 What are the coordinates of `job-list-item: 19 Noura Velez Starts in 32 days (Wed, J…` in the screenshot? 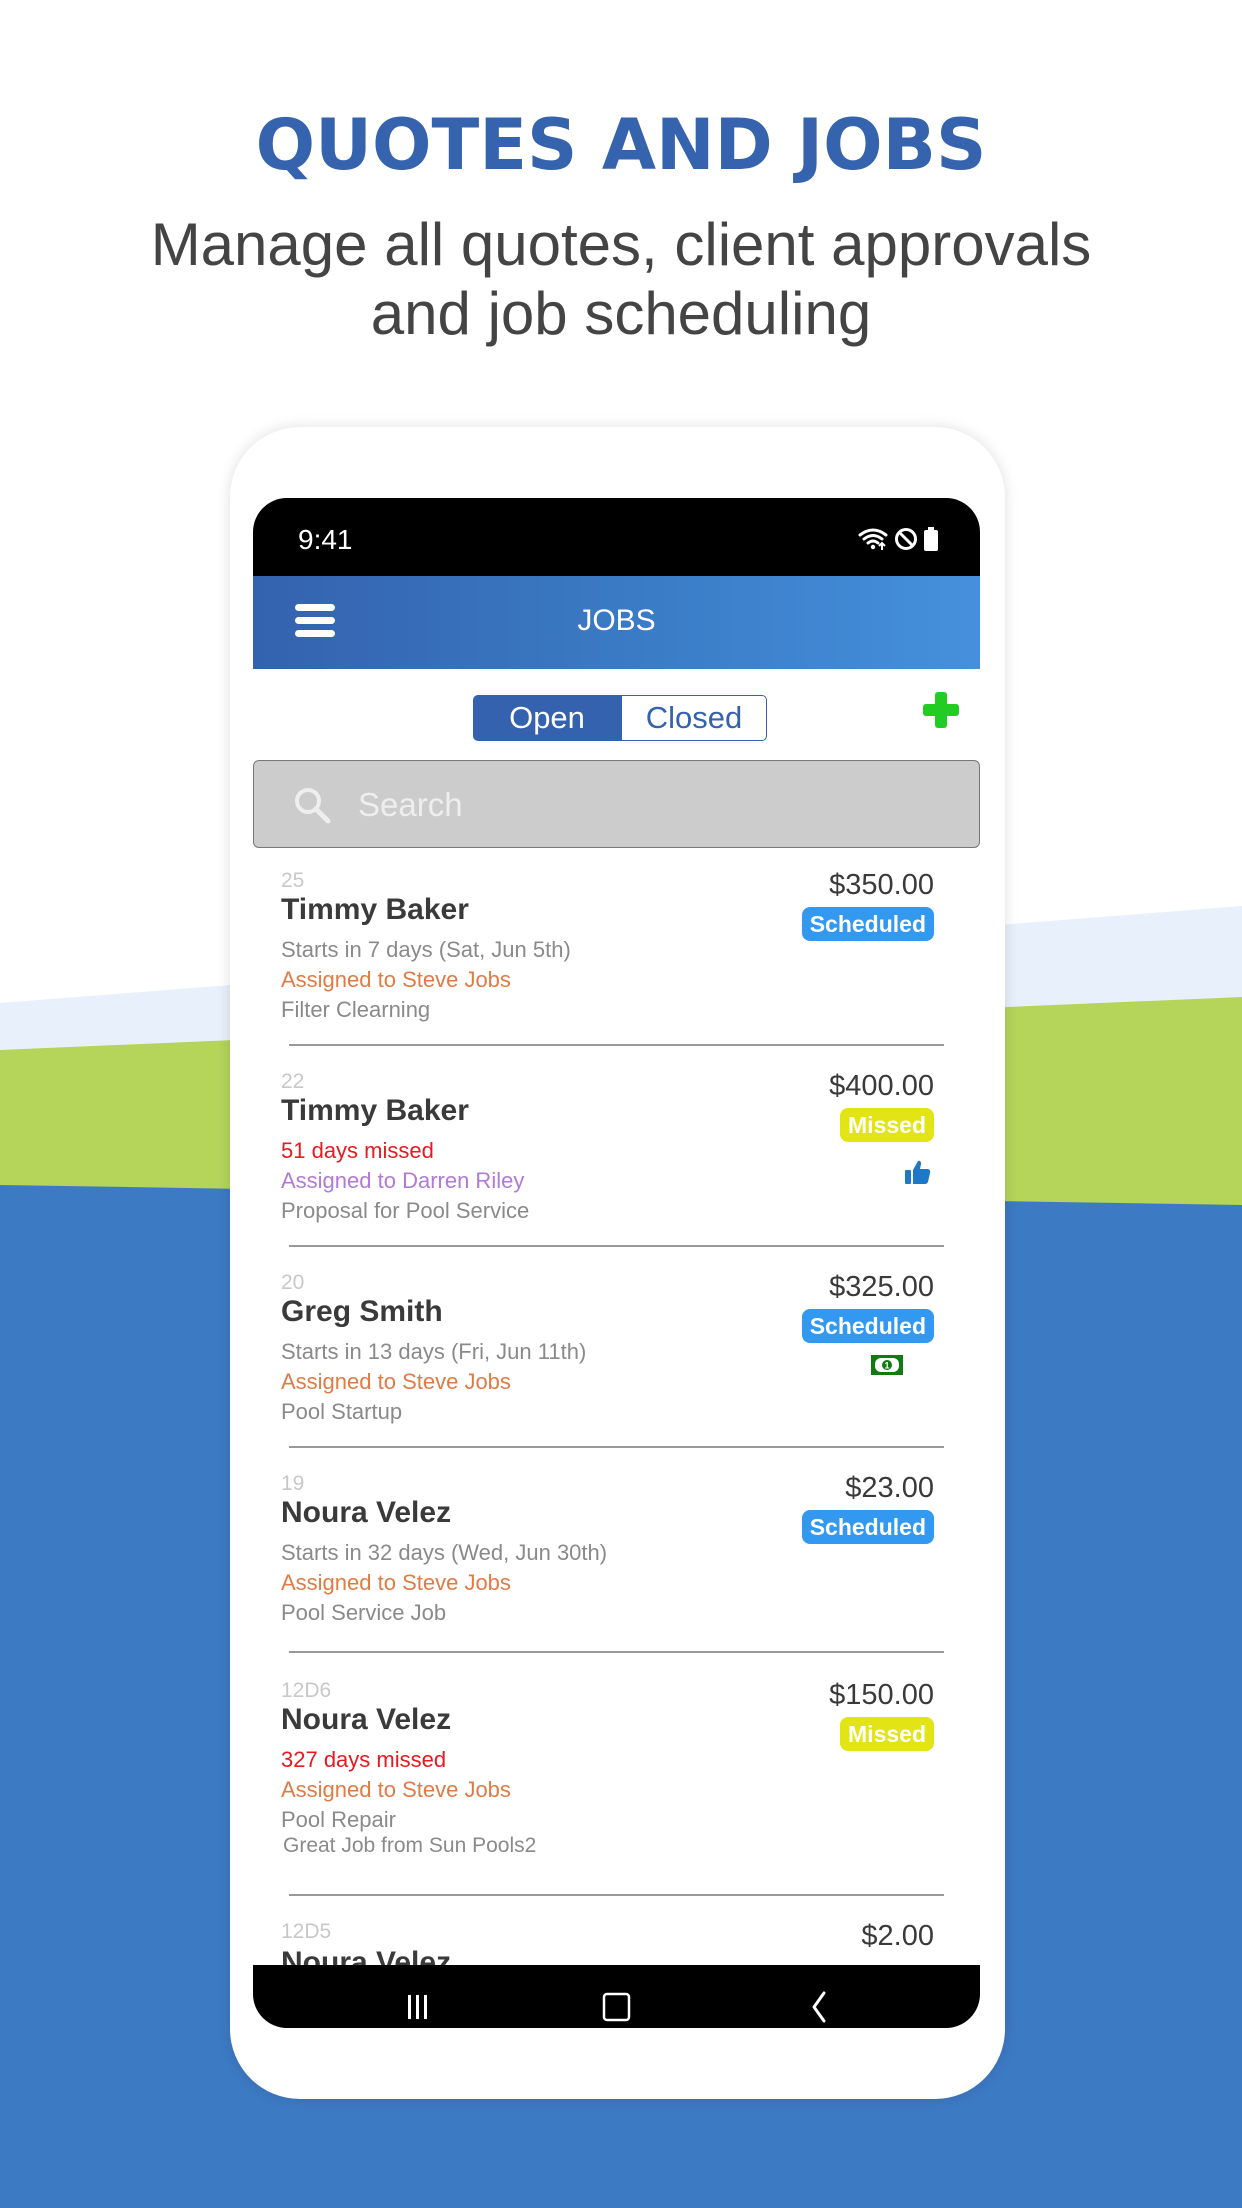 It's located at (616, 1550).